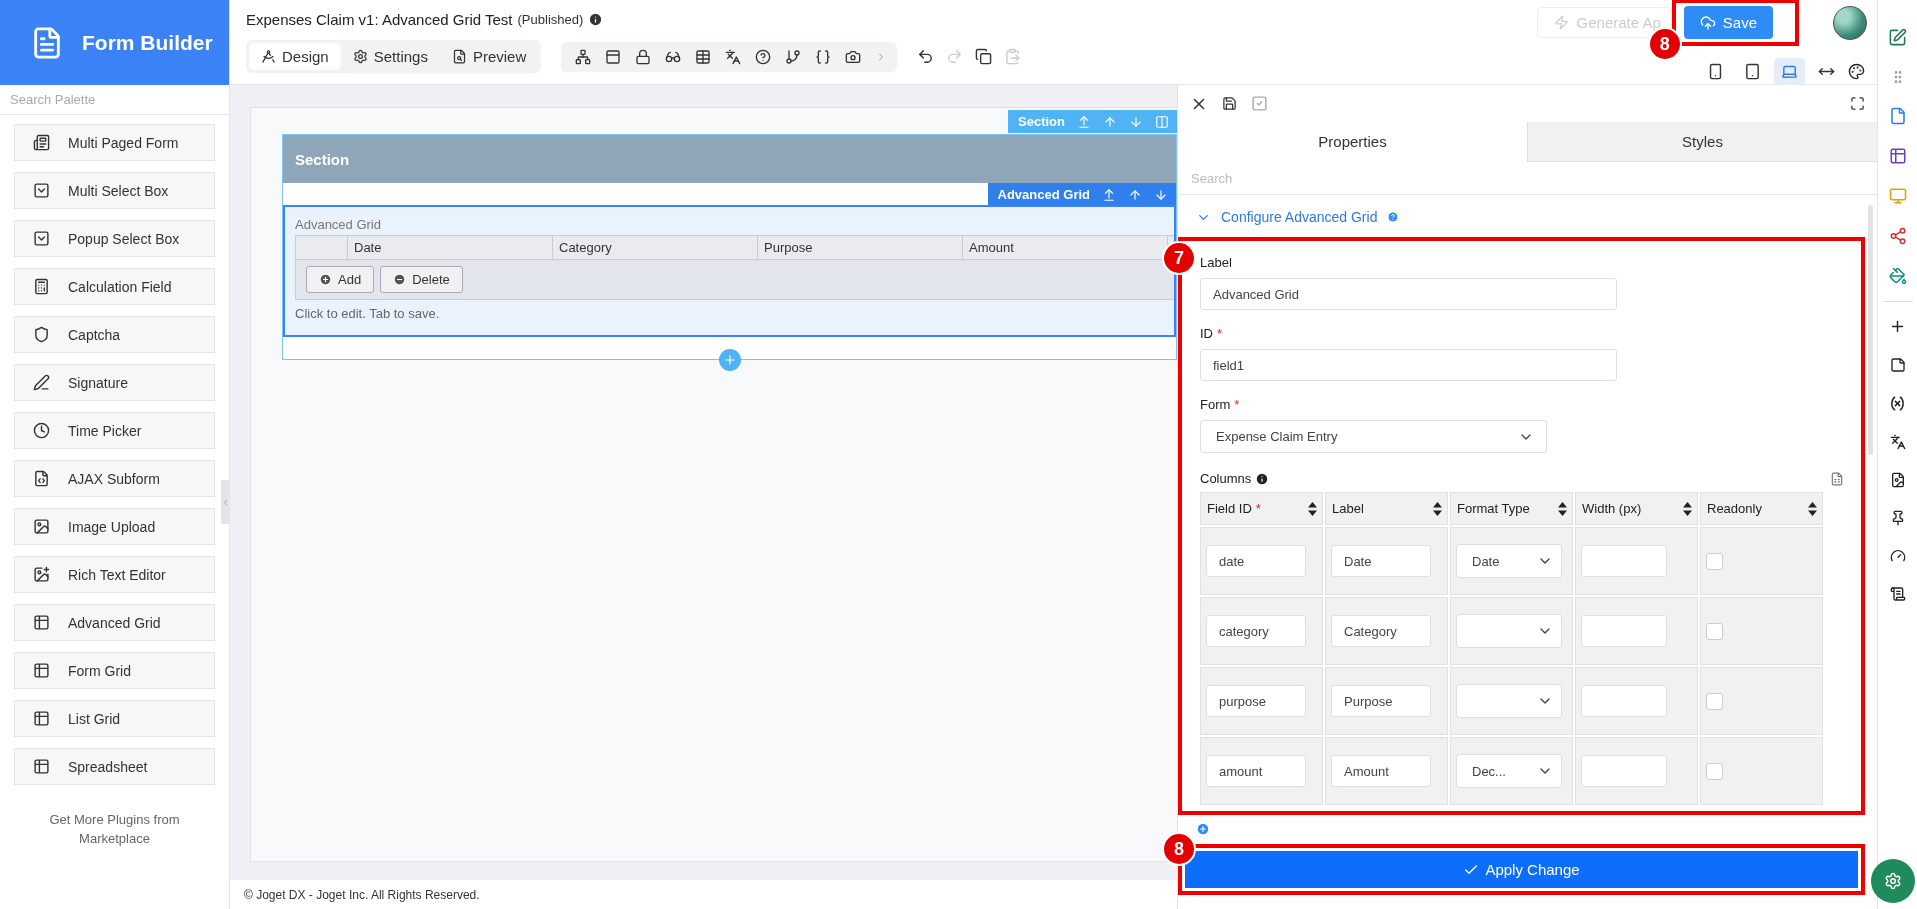 This screenshot has width=1917, height=909. I want to click on panel-tab: Styles, so click(1702, 142).